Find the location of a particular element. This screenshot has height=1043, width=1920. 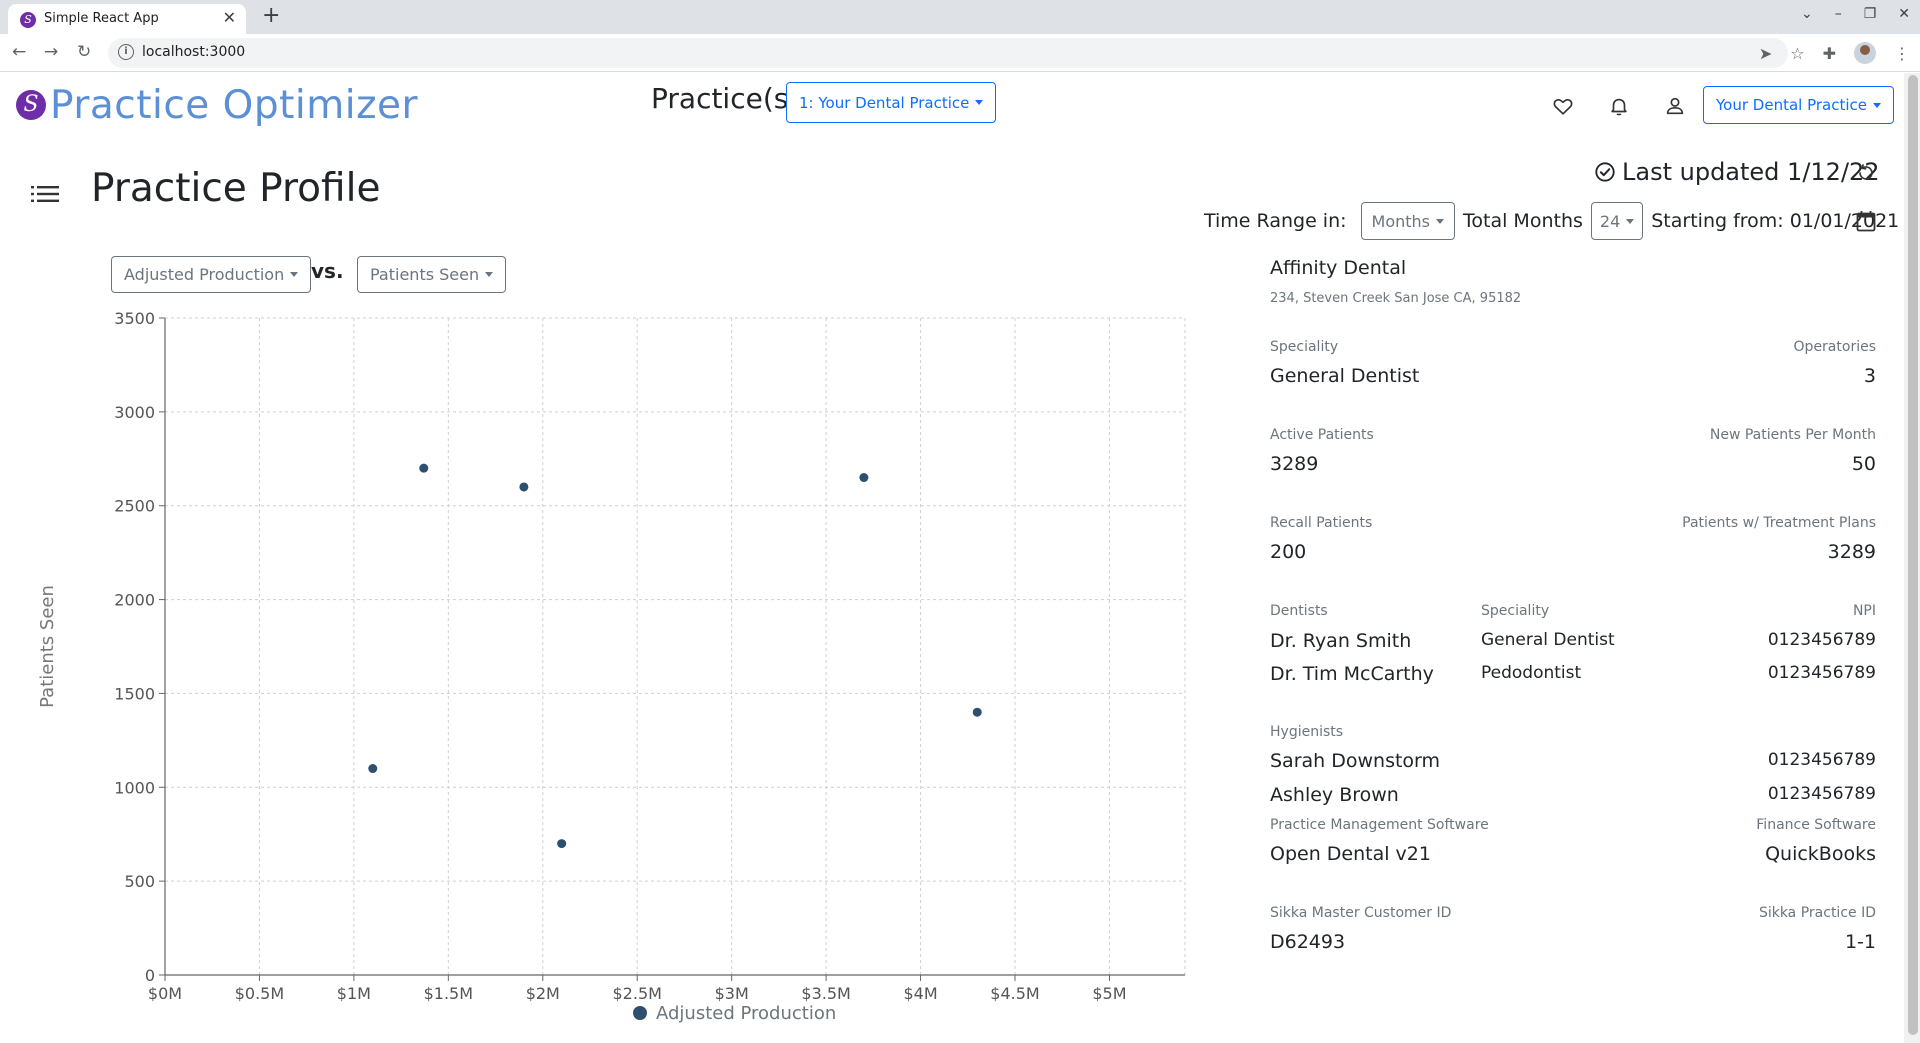

calendar-icon is located at coordinates (1866, 221).